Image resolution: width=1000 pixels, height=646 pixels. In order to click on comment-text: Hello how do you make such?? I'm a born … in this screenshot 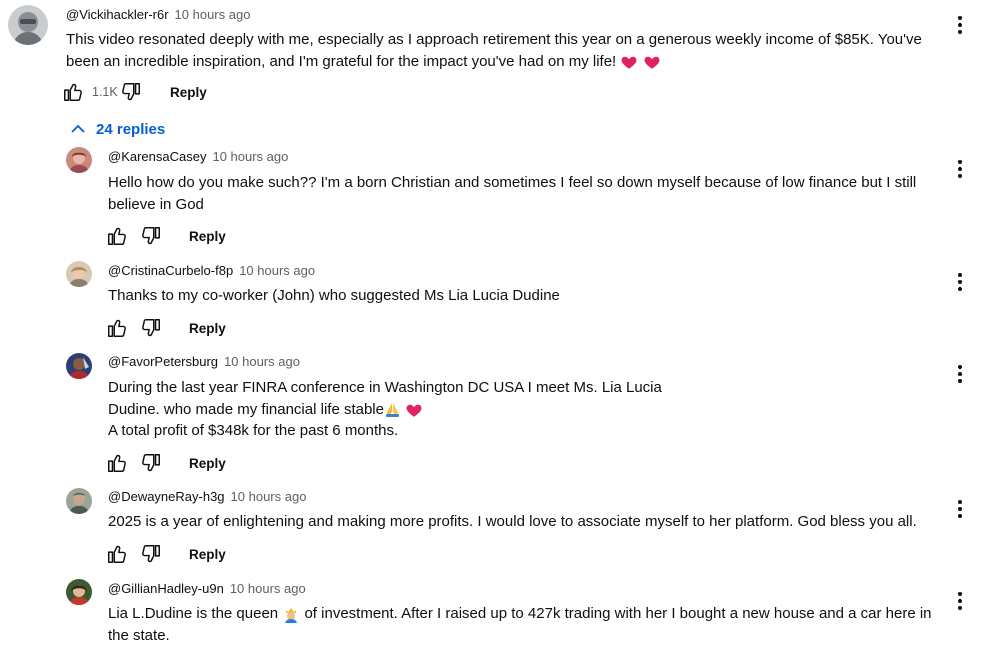, I will do `click(514, 193)`.